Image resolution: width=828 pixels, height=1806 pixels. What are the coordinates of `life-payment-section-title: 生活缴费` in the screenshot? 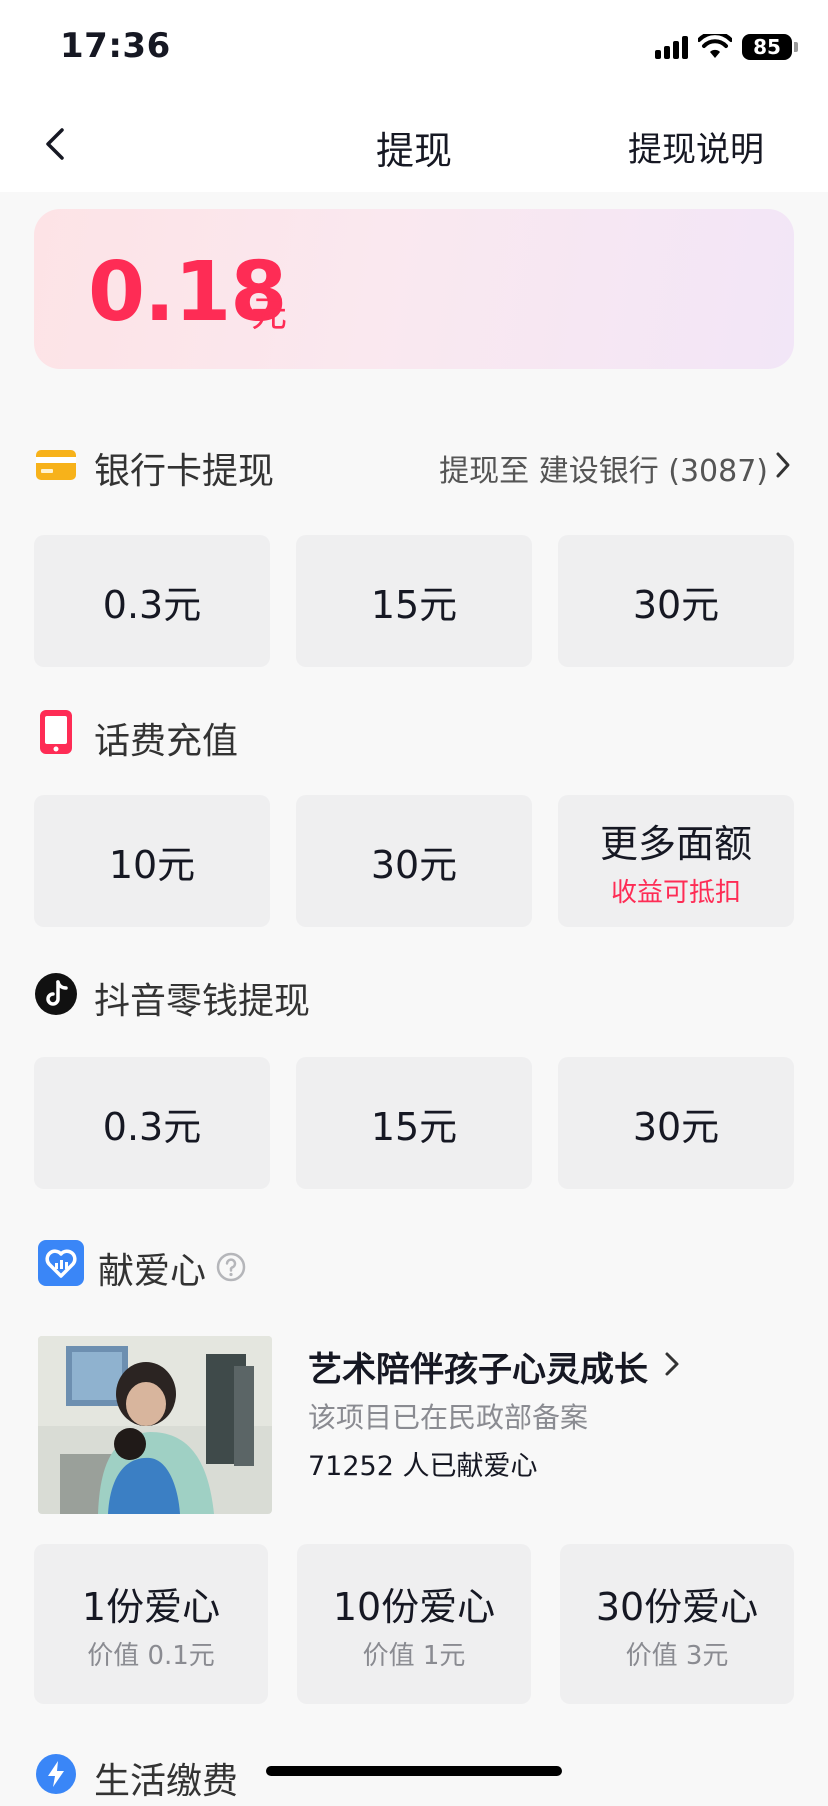 It's located at (166, 1781).